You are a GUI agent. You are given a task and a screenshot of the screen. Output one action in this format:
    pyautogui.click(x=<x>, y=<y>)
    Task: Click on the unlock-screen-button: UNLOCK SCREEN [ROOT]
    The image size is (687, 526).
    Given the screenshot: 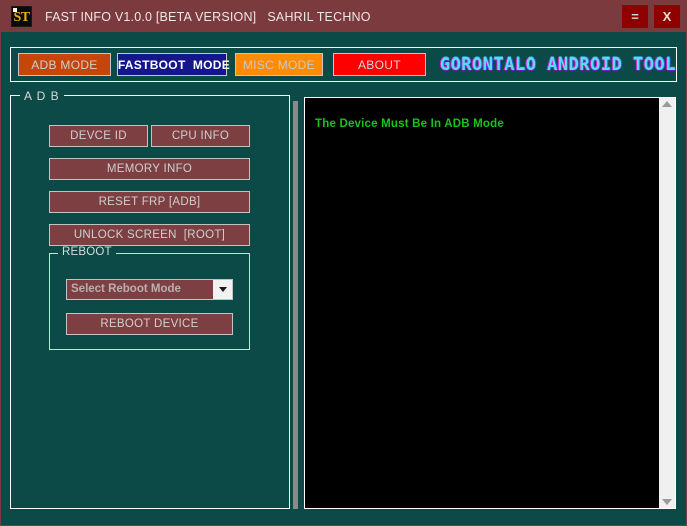 What is the action you would take?
    pyautogui.click(x=149, y=235)
    